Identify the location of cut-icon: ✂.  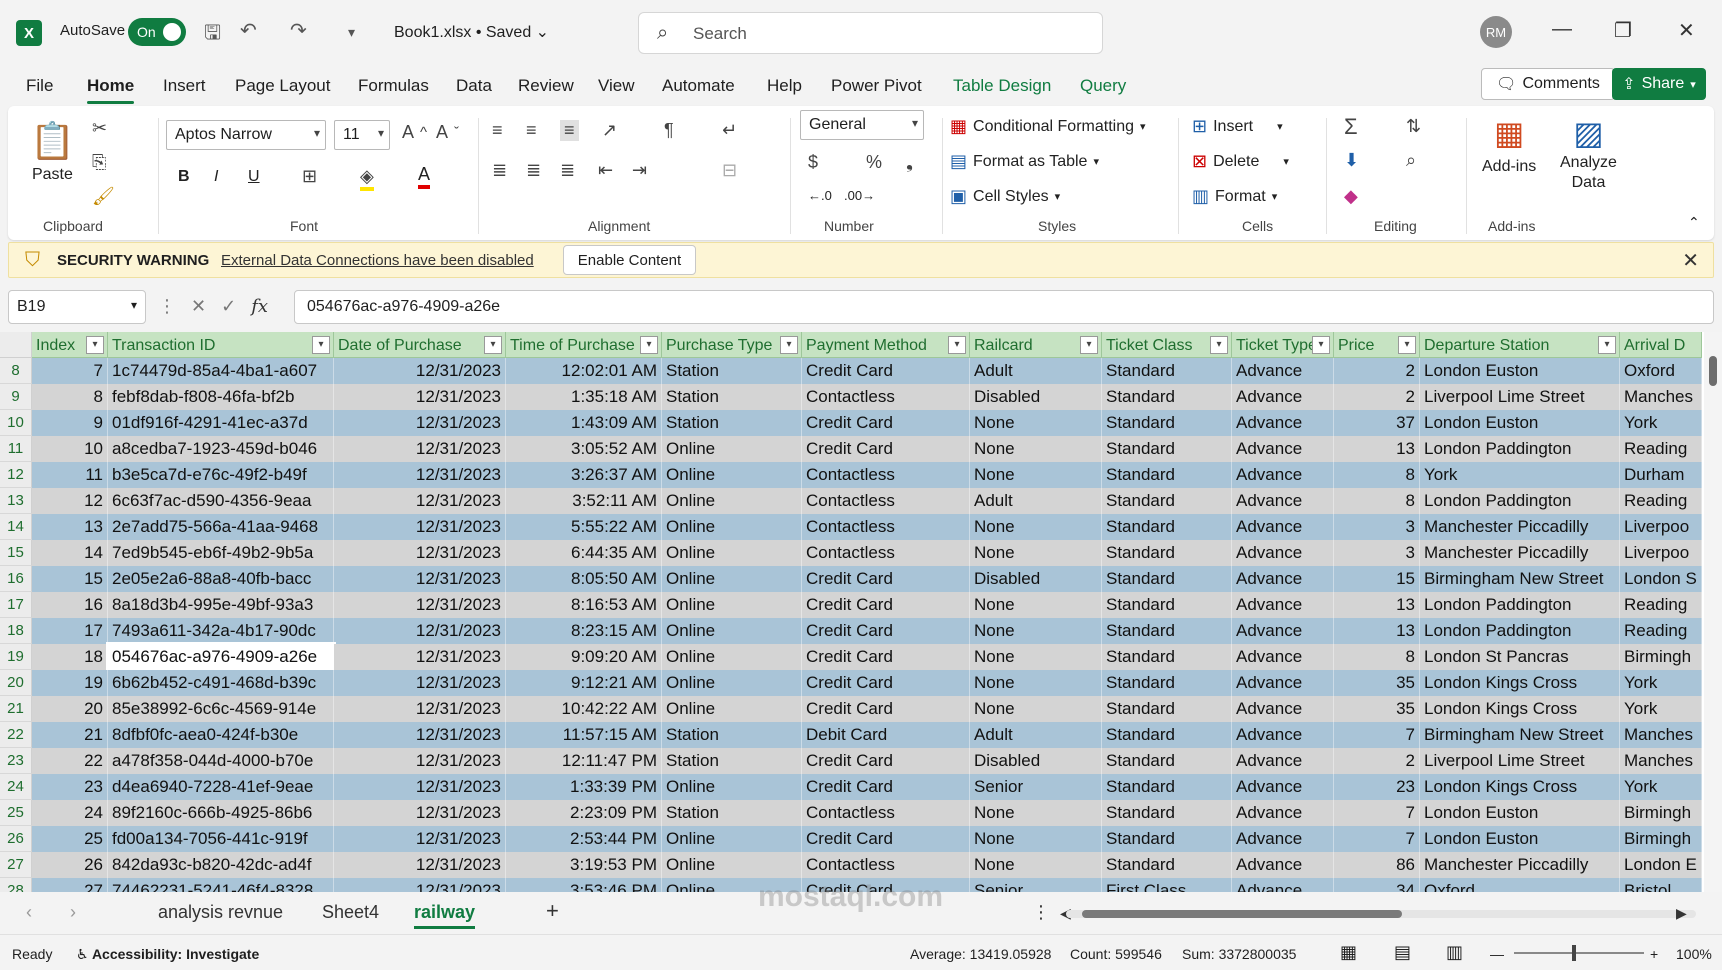
(99, 128).